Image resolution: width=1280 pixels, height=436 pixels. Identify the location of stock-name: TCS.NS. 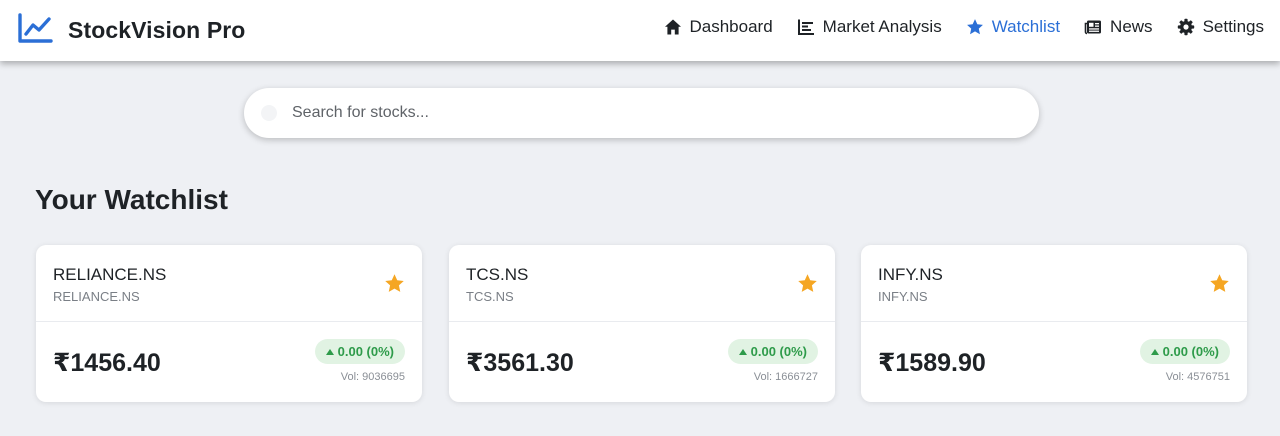
(490, 296).